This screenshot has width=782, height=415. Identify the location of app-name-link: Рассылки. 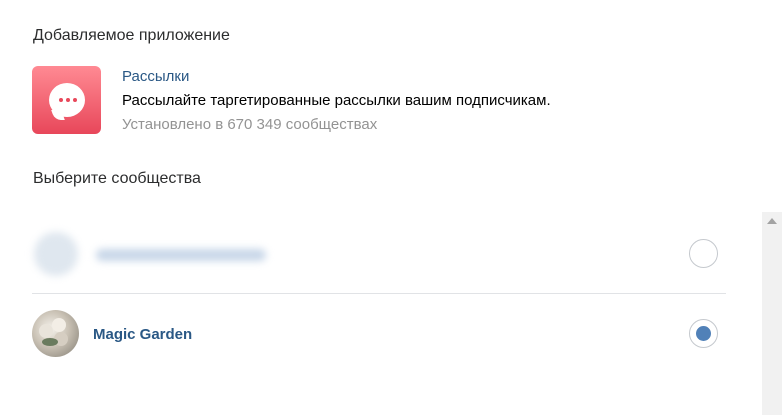
(155, 76).